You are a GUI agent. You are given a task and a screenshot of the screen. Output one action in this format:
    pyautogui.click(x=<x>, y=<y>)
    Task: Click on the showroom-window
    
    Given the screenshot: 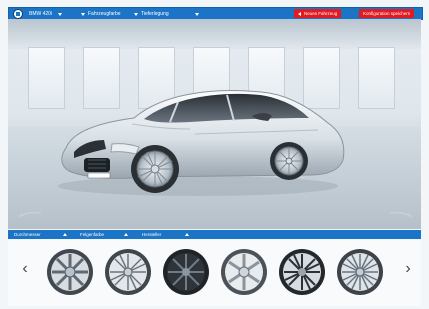 What is the action you would take?
    pyautogui.click(x=376, y=78)
    